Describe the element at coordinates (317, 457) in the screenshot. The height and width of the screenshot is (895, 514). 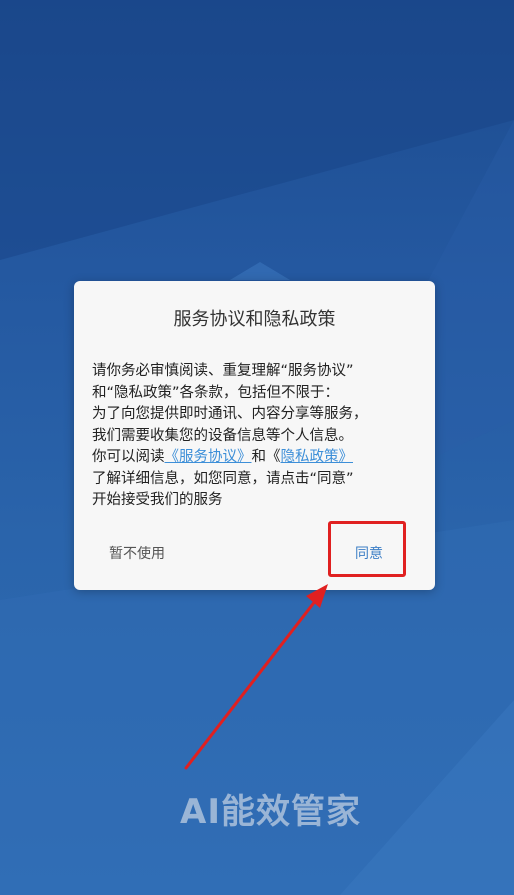
I see `privacy-policy-link: 隐私政策》` at that location.